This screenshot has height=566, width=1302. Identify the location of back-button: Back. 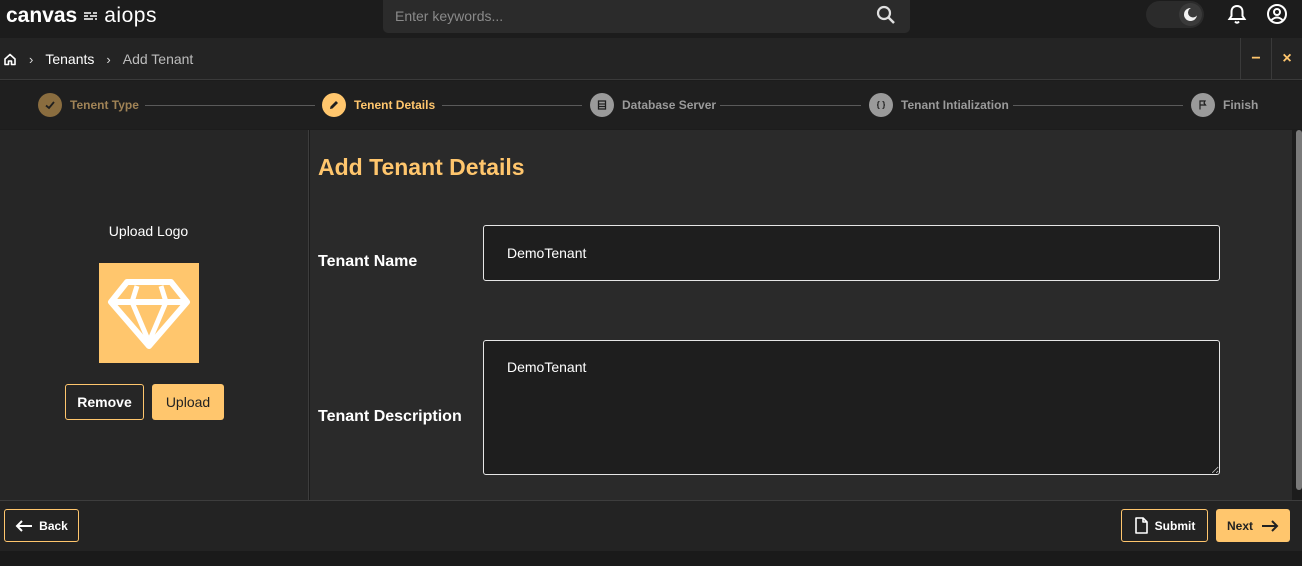
(41, 525).